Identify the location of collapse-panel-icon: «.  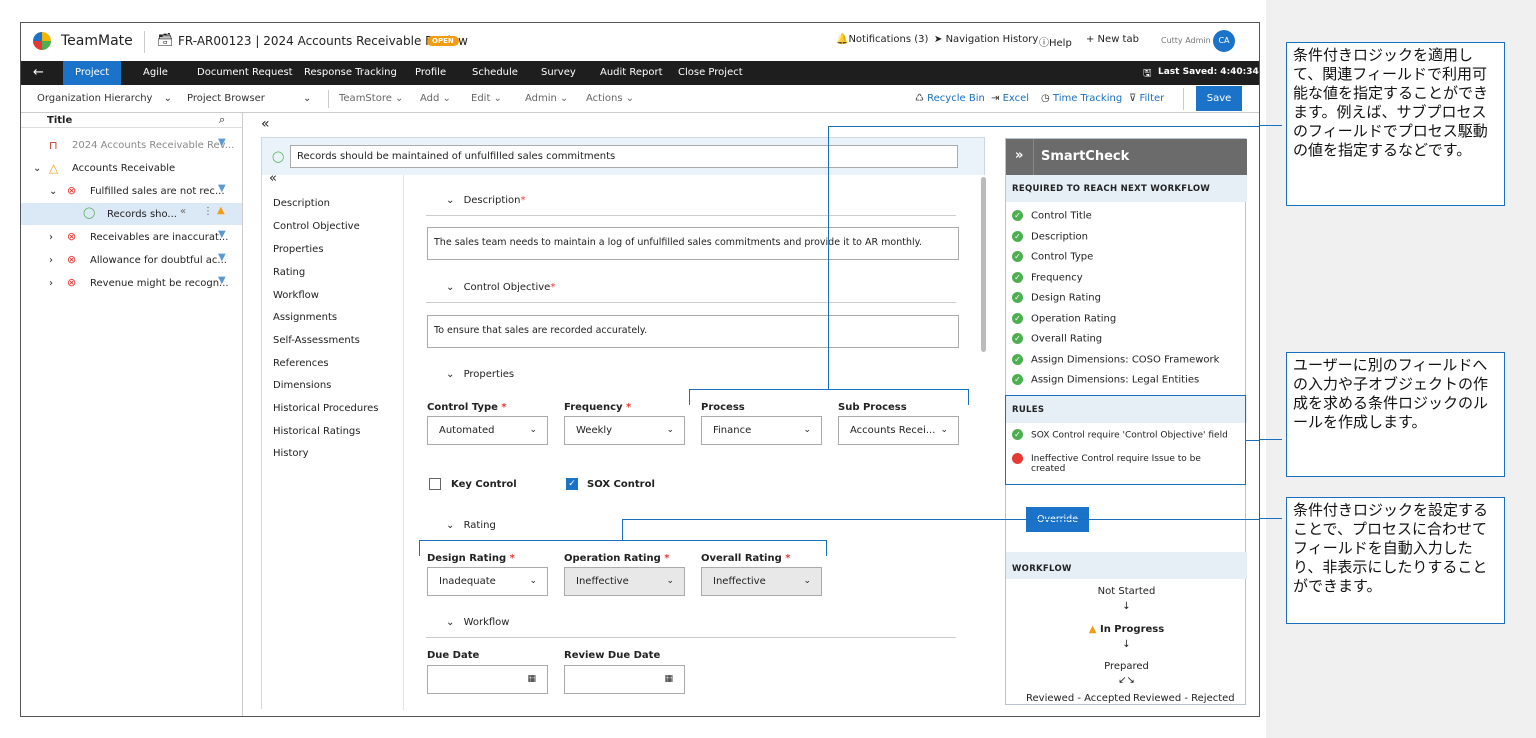
(265, 124).